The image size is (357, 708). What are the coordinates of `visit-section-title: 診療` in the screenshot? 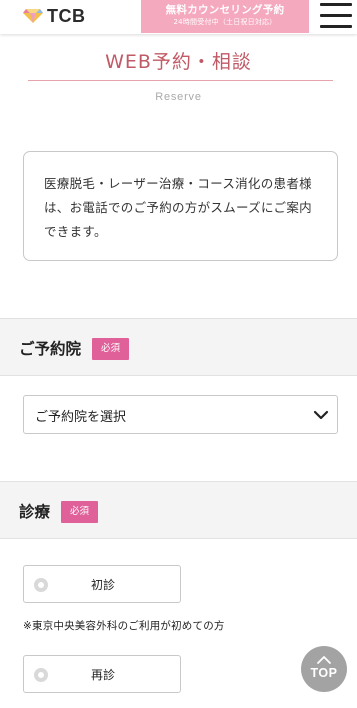 It's located at (35, 512).